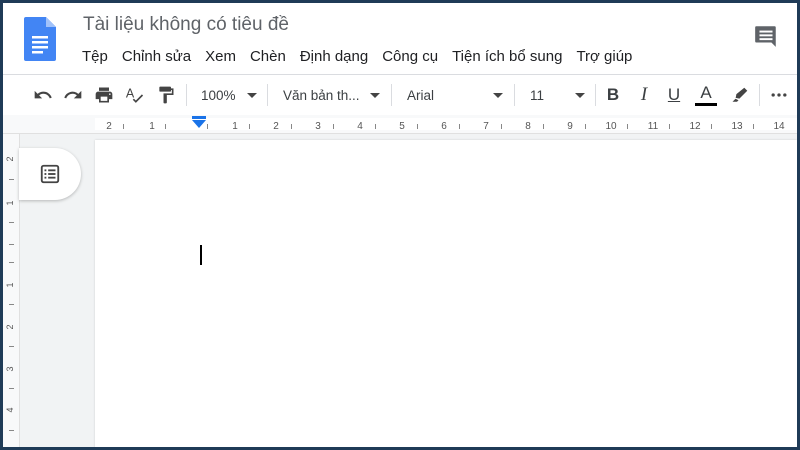 Image resolution: width=800 pixels, height=450 pixels. I want to click on ruler-label: 5, so click(402, 126).